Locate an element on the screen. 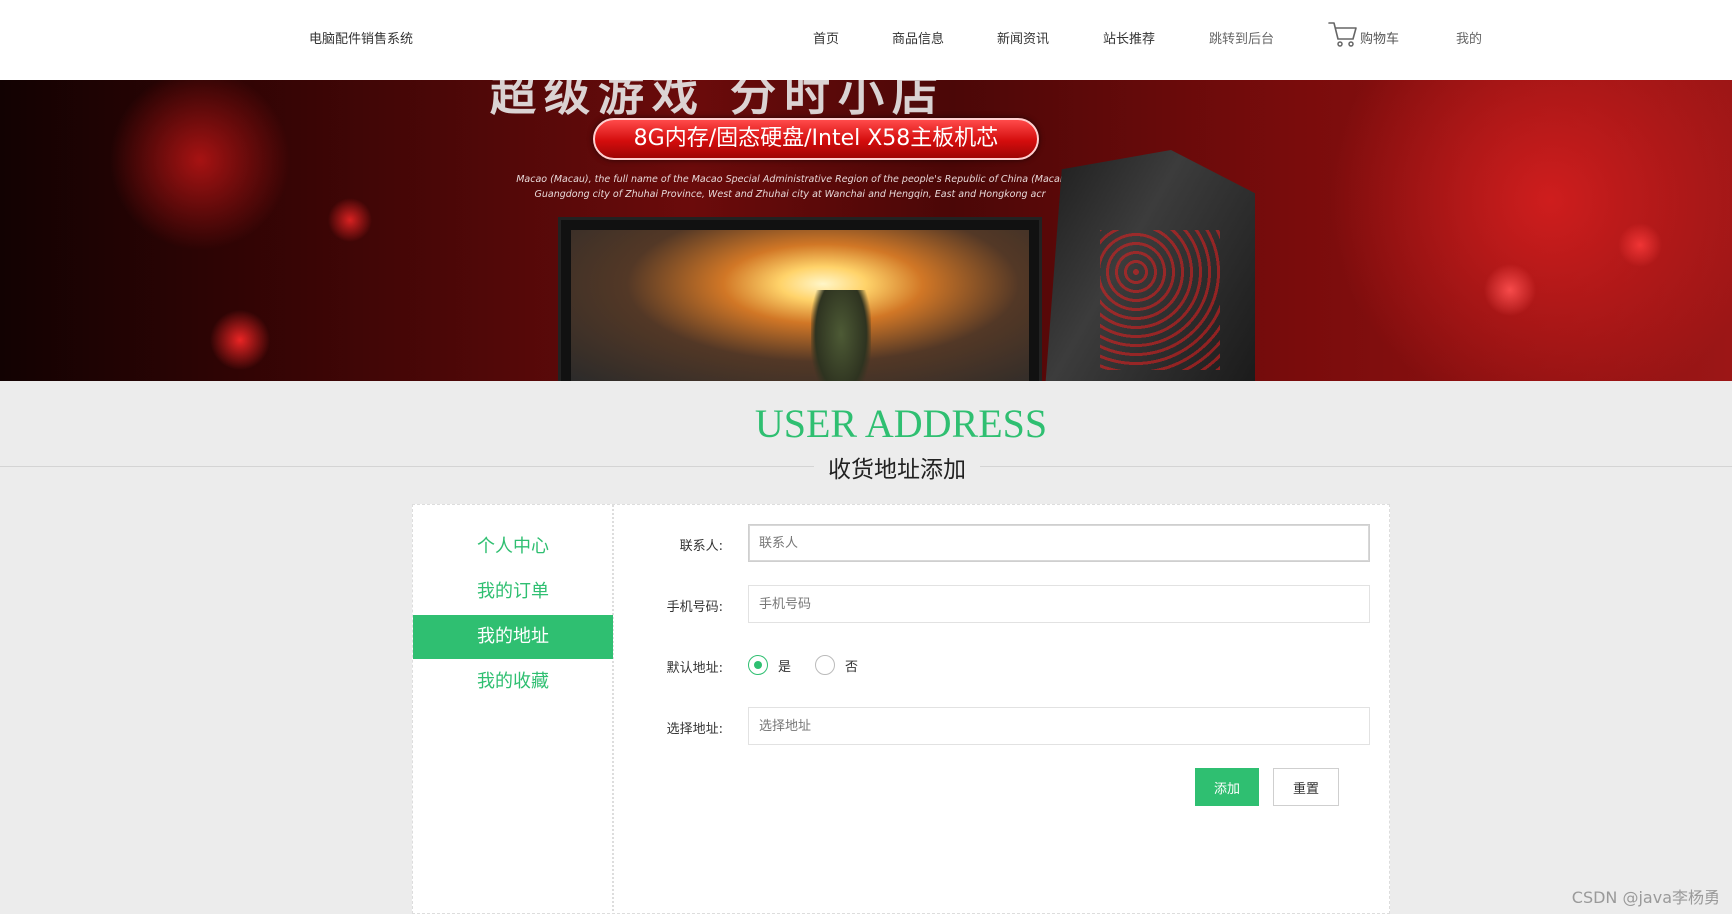 This screenshot has width=1732, height=914. section-title-cn: 收货地址添加 is located at coordinates (897, 467).